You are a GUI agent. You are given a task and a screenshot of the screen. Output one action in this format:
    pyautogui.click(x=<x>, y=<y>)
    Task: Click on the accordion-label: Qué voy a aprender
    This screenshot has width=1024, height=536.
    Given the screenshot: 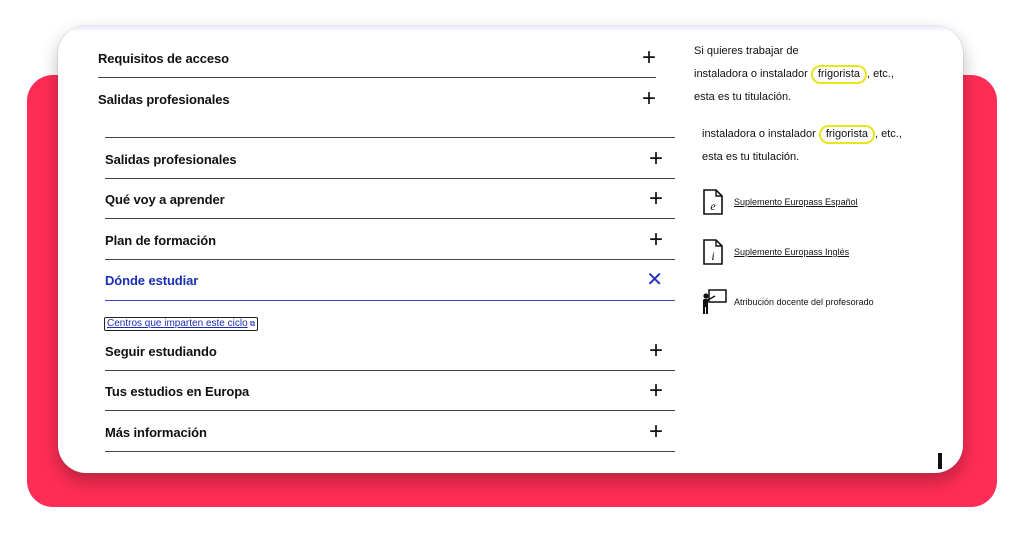 What is the action you would take?
    pyautogui.click(x=165, y=199)
    